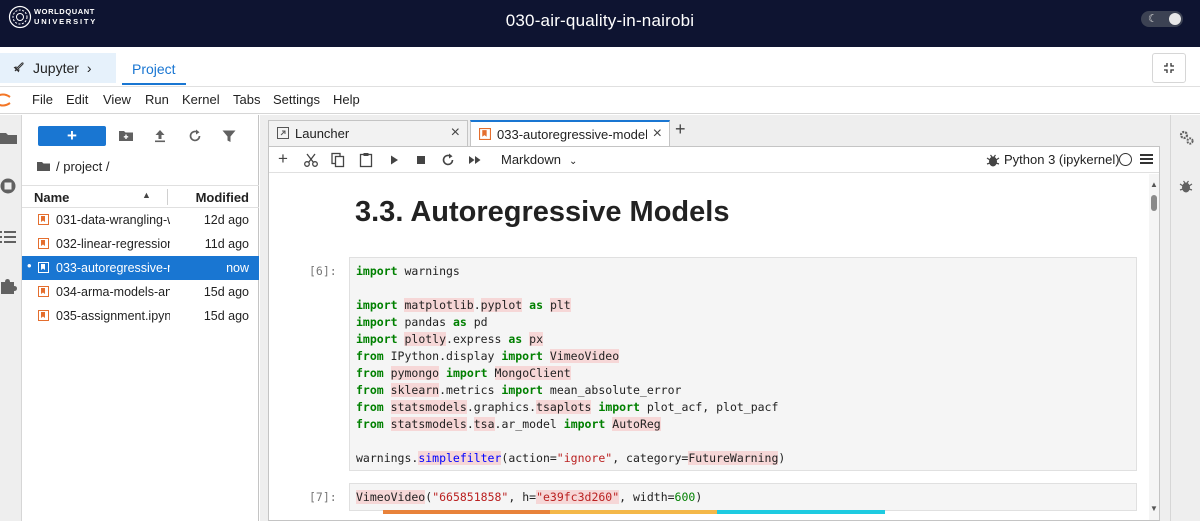  Describe the element at coordinates (1186, 137) in the screenshot. I see `property-inspector-icon` at that location.